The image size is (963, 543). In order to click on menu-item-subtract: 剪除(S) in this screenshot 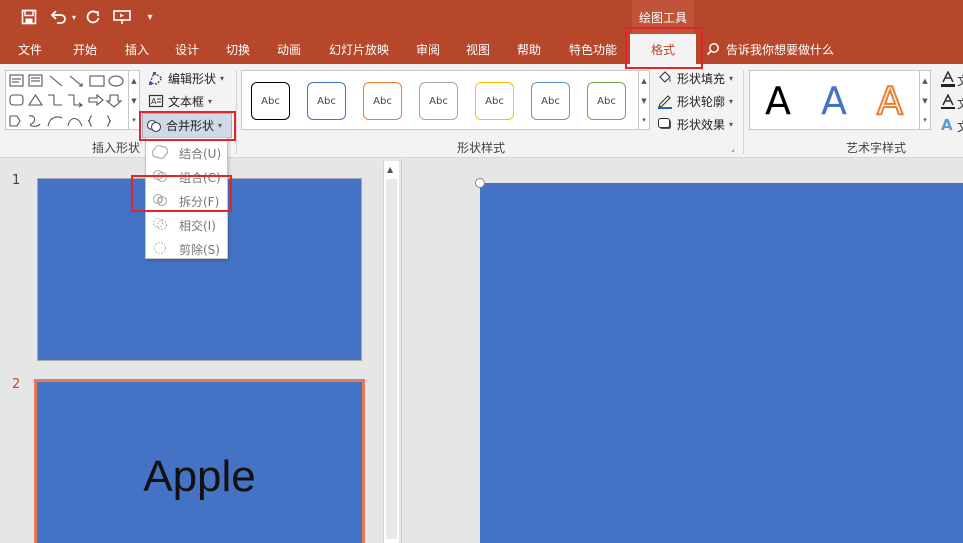, I will do `click(186, 248)`.